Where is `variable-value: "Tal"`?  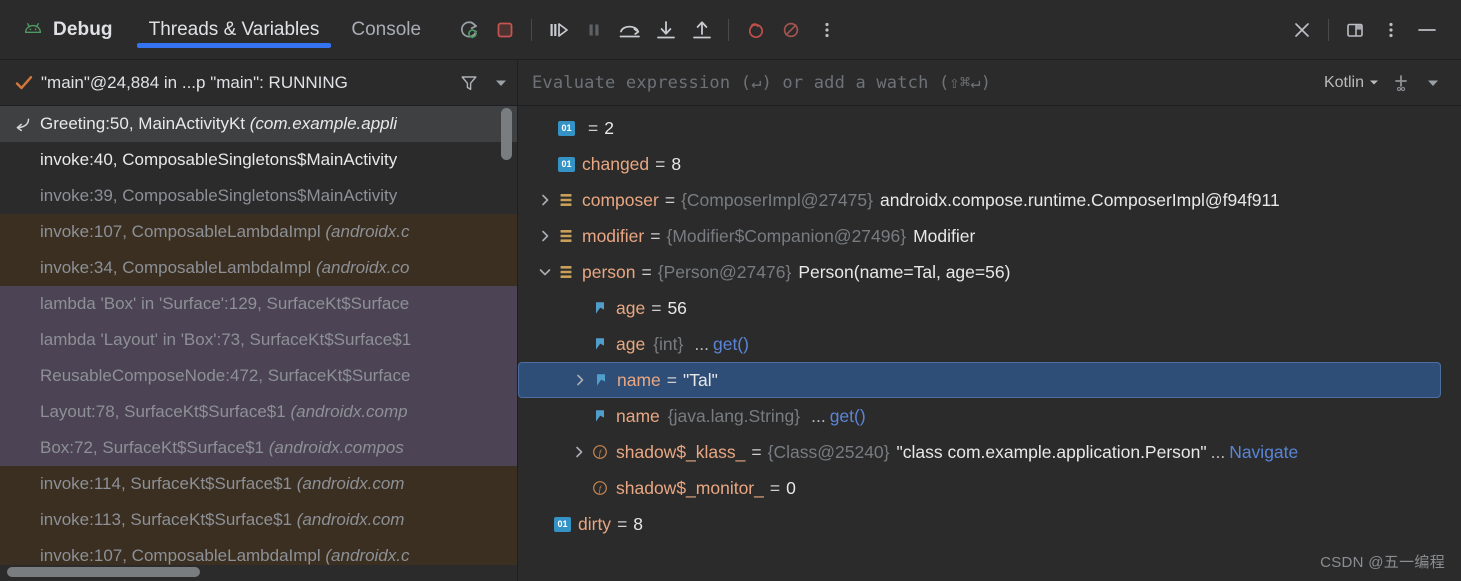
variable-value: "Tal" is located at coordinates (700, 379).